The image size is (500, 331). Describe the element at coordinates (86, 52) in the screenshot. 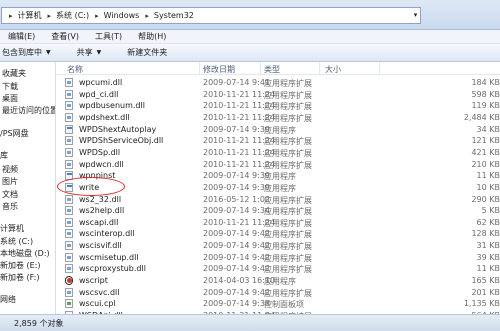

I see `share-button: 共享 ▼` at that location.